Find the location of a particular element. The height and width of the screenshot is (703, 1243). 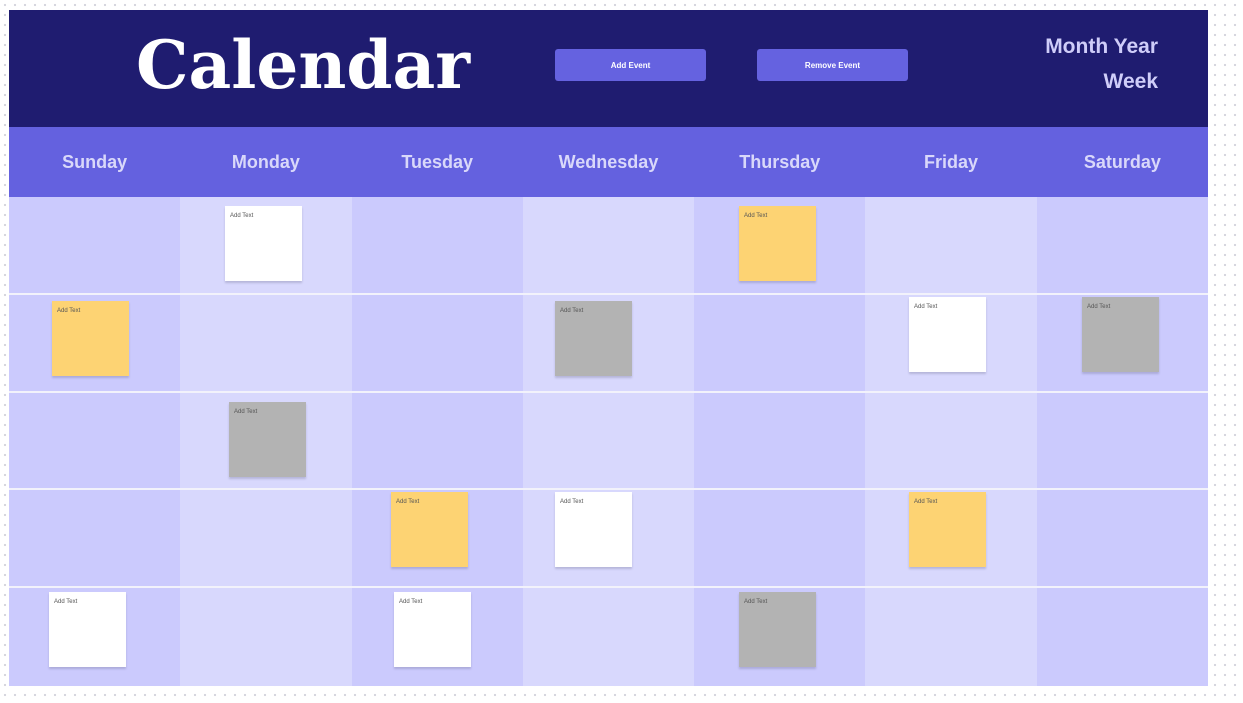

month-year-label: Month Year is located at coordinates (1101, 46).